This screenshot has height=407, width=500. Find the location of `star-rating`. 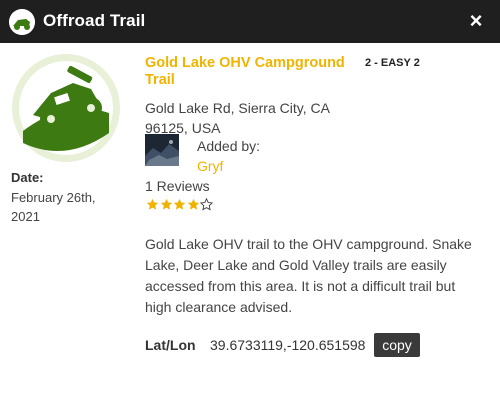

star-rating is located at coordinates (180, 204).